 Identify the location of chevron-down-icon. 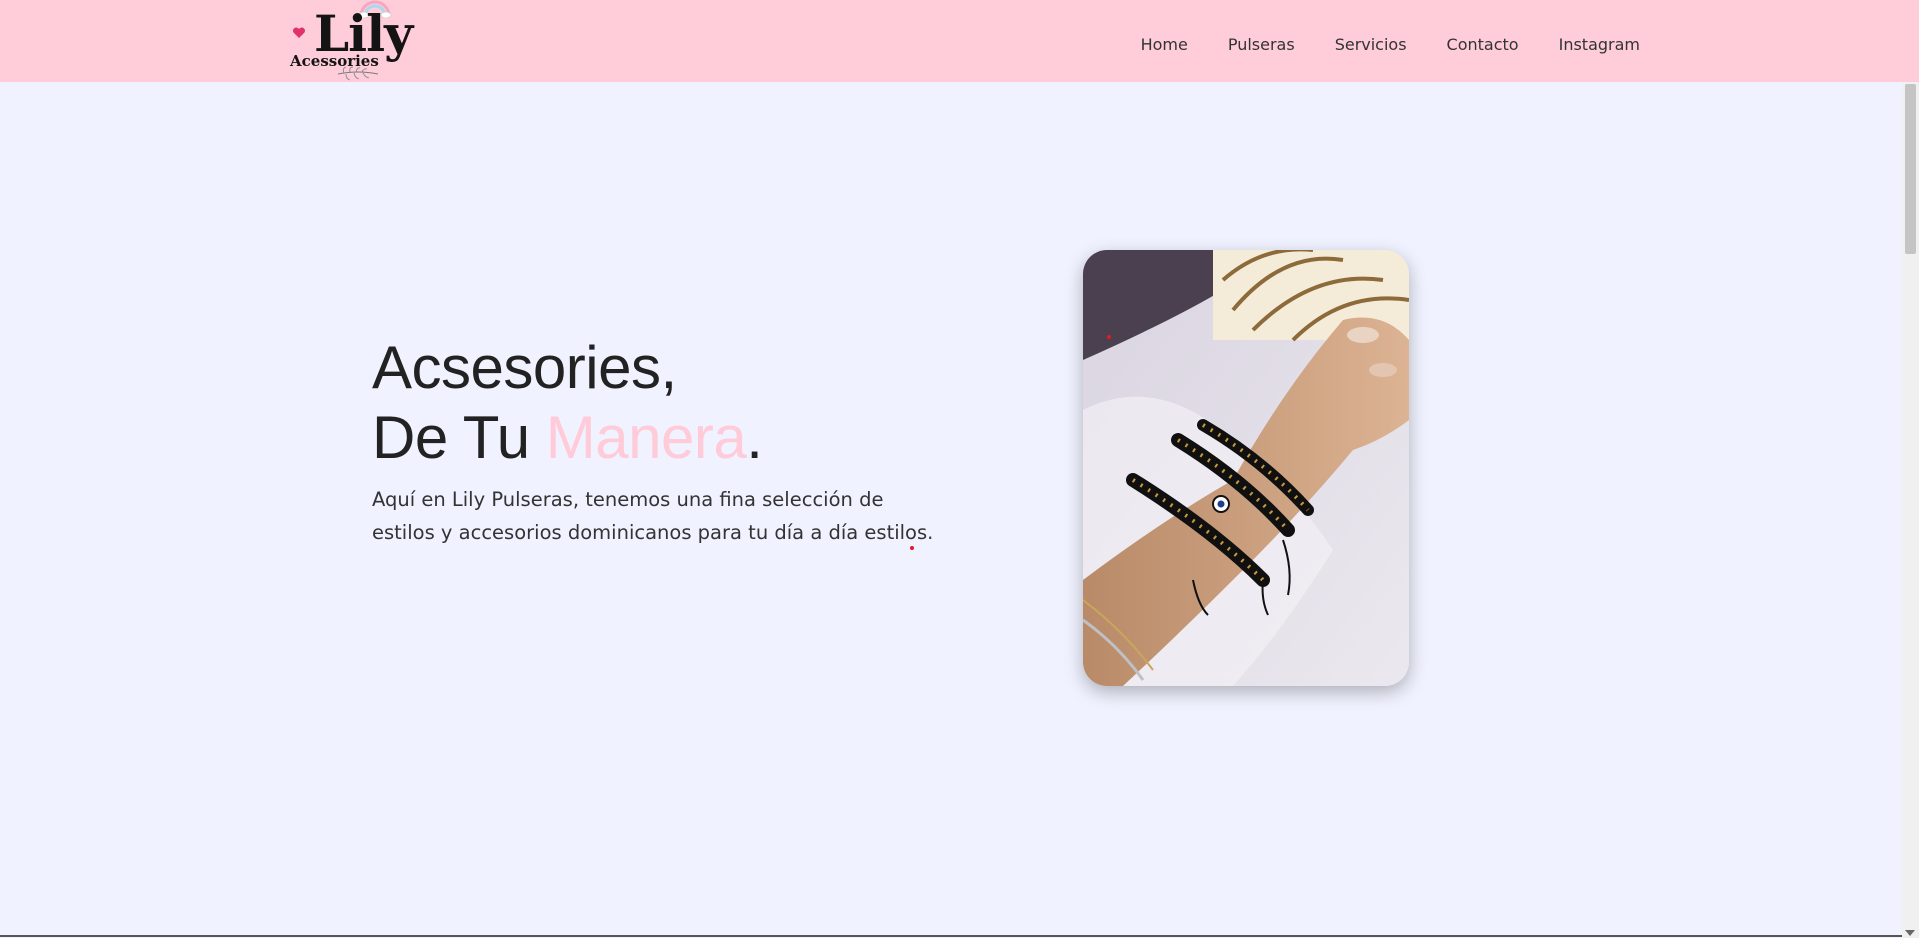
(1910, 933).